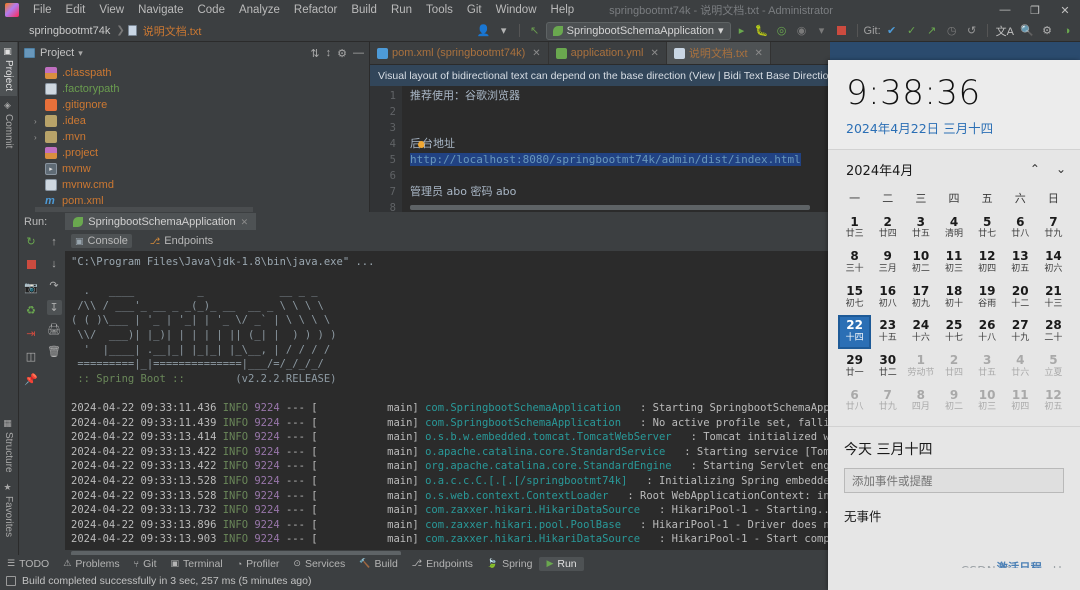 The height and width of the screenshot is (590, 1080). I want to click on run-configuration-selector: SpringbootSchemaApplication ▾, so click(638, 30).